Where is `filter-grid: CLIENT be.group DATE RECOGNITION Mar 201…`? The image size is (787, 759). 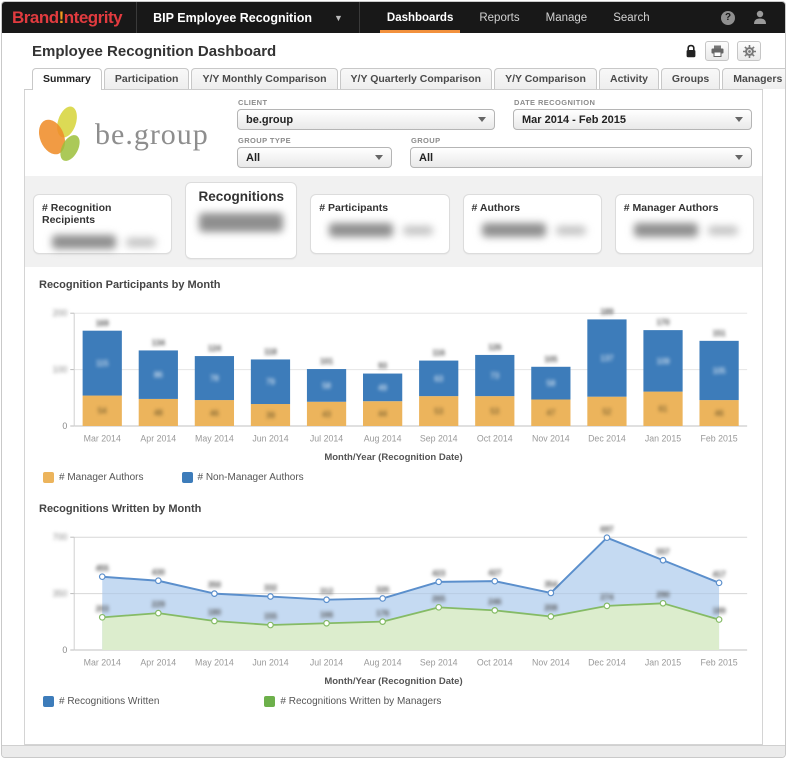 filter-grid: CLIENT be.group DATE RECOGNITION Mar 201… is located at coordinates (494, 132).